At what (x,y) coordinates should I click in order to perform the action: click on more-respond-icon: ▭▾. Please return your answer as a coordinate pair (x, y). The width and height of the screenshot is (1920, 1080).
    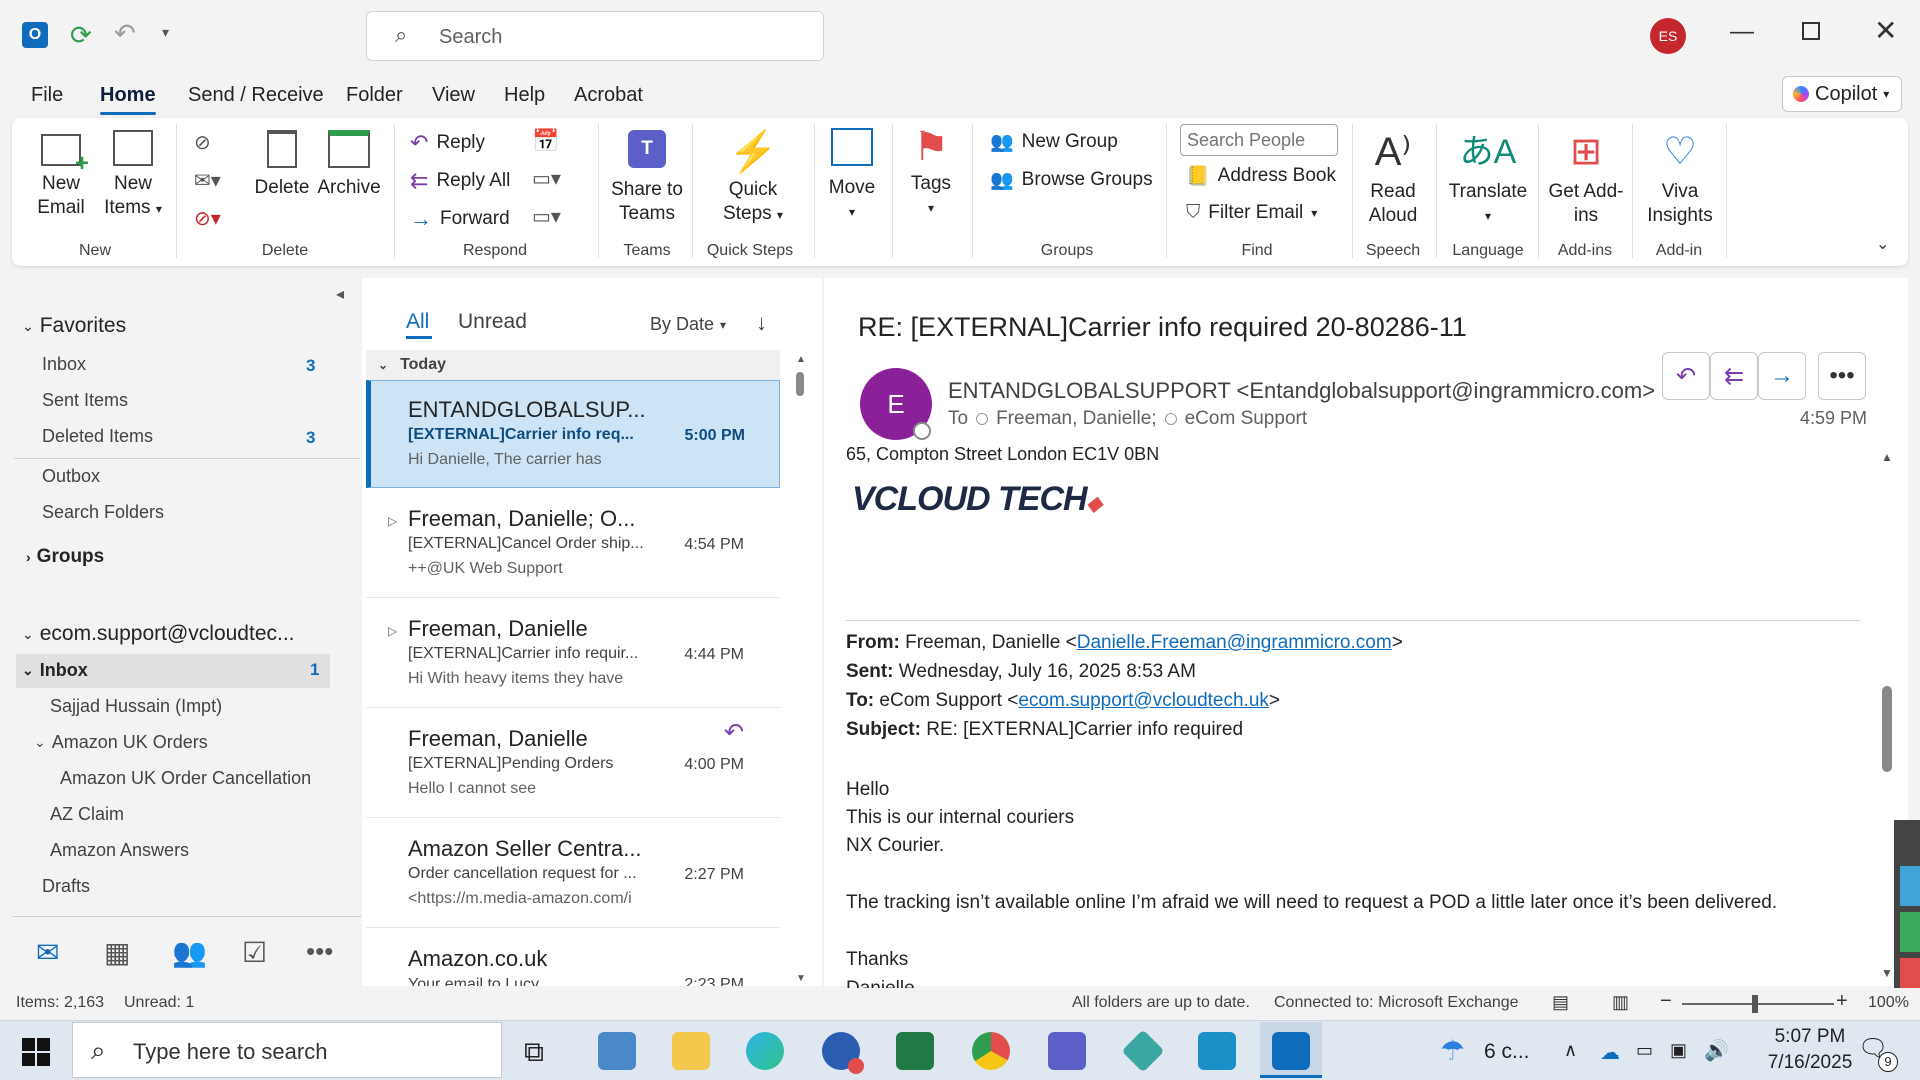
    Looking at the image, I should click on (546, 216).